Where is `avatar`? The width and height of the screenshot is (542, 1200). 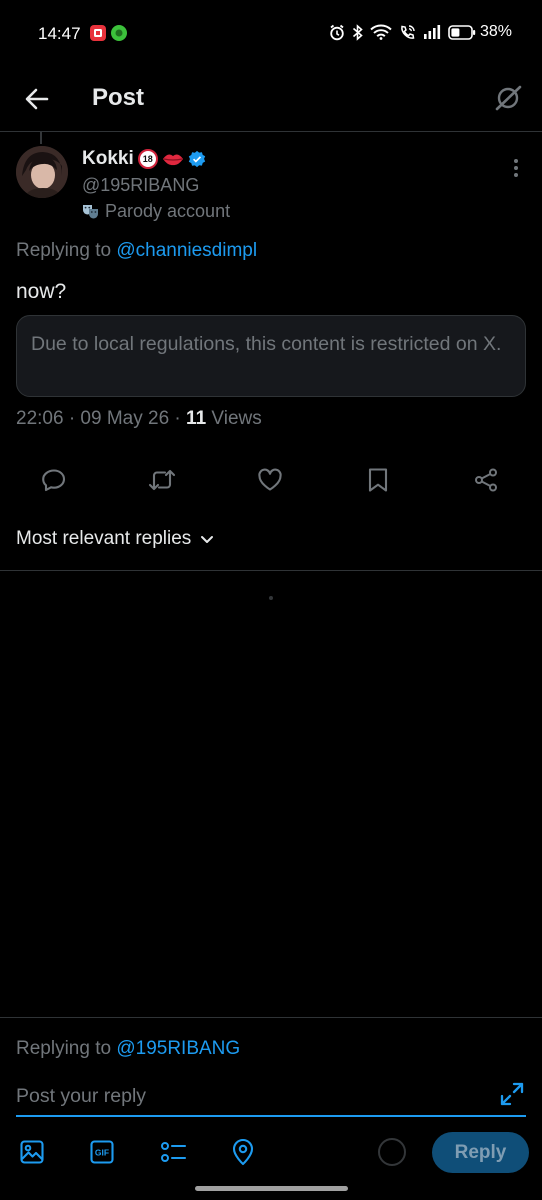
avatar is located at coordinates (42, 172).